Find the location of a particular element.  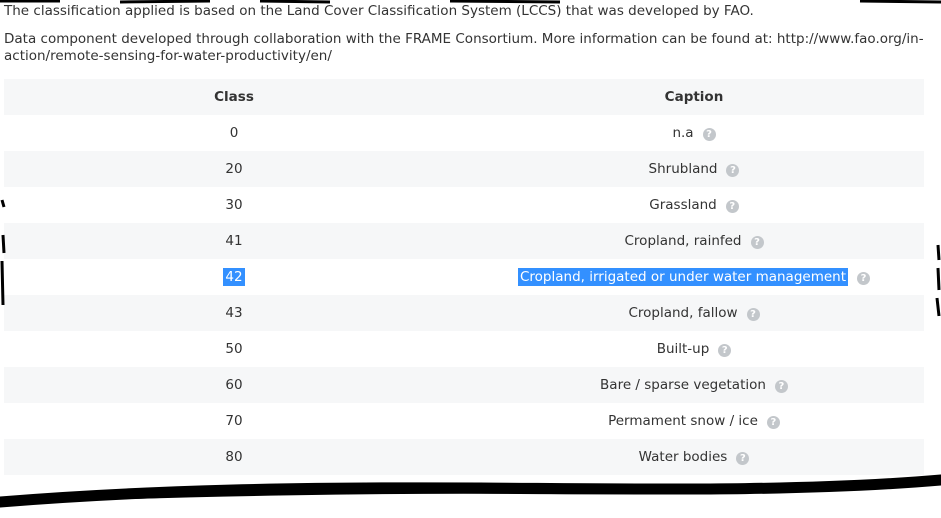

column-header-class: Class is located at coordinates (234, 97).